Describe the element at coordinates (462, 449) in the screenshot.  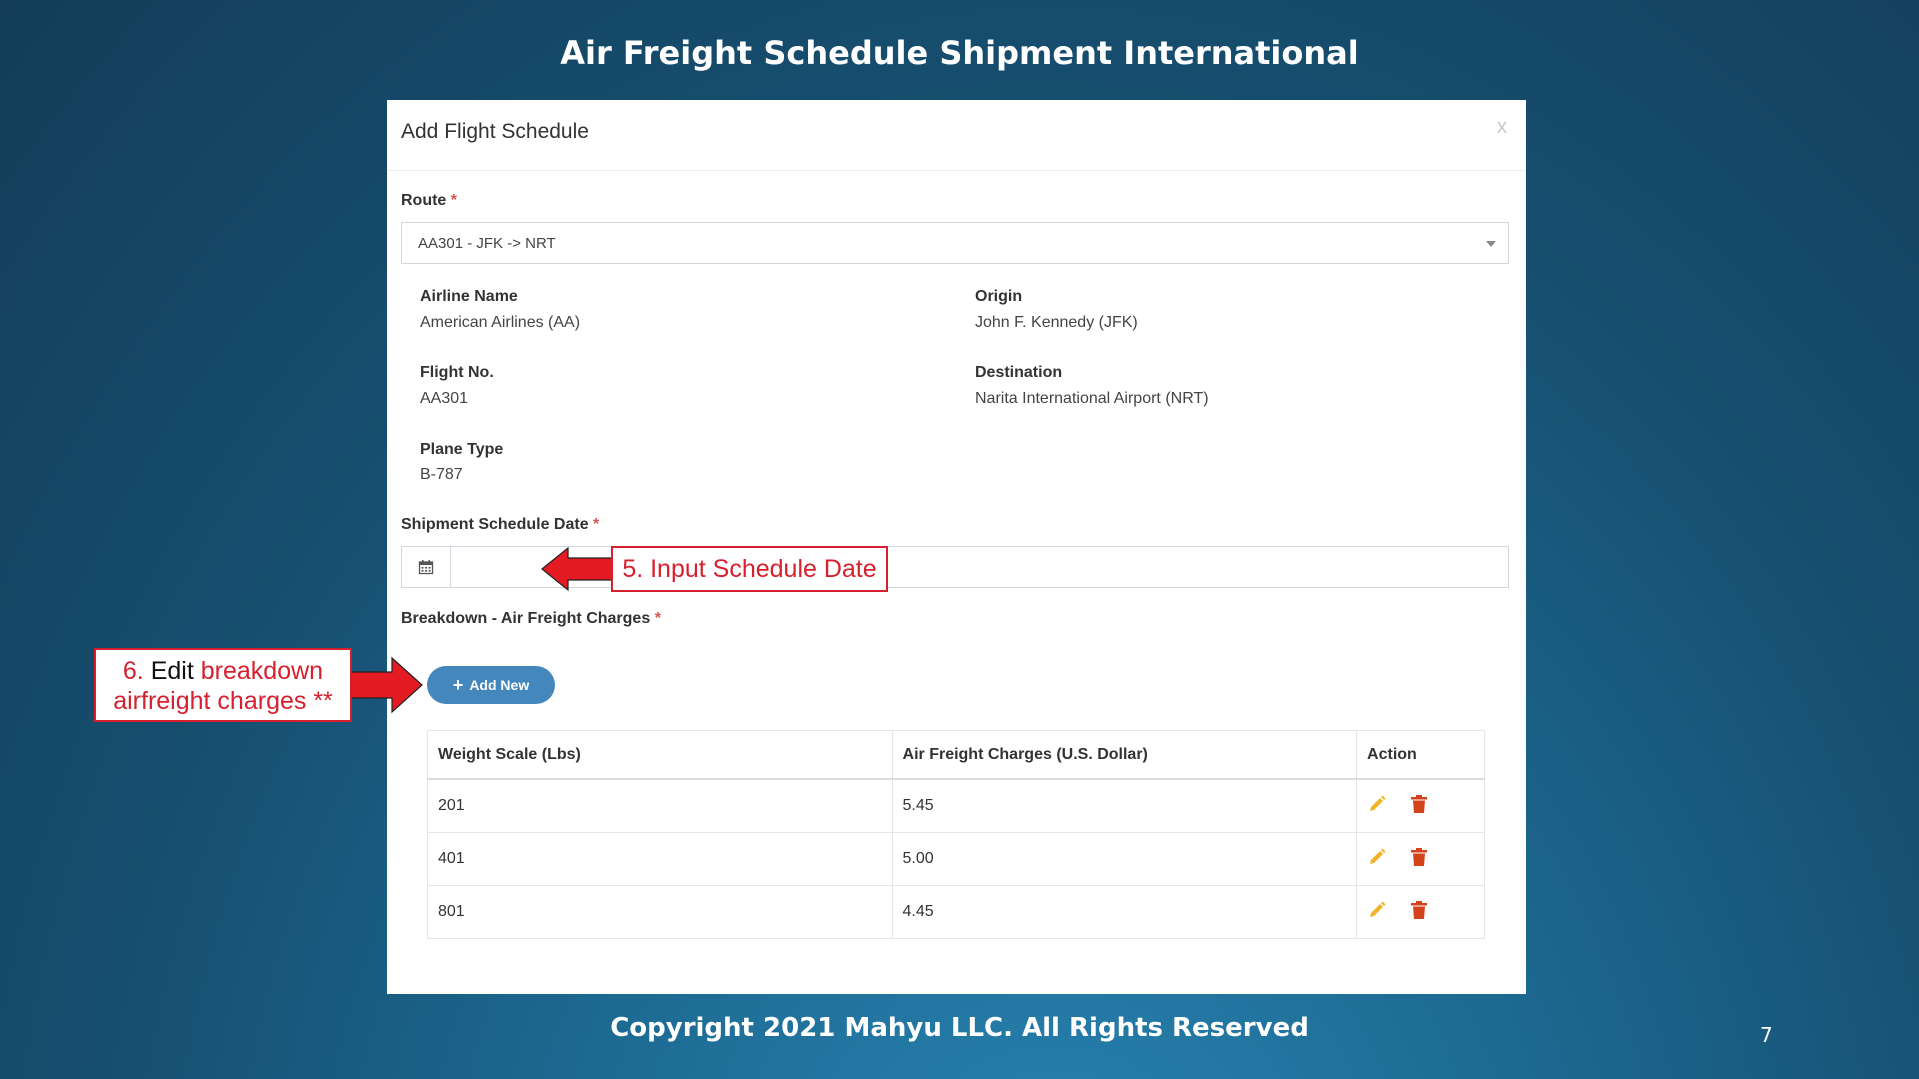
I see `plane-type-label: Plane Type` at that location.